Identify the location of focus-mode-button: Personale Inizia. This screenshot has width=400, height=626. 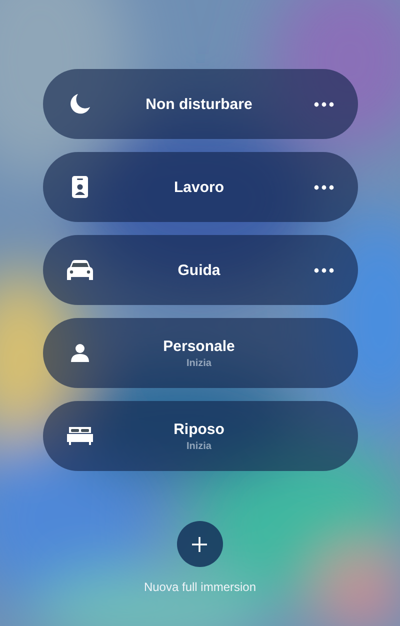
(200, 353).